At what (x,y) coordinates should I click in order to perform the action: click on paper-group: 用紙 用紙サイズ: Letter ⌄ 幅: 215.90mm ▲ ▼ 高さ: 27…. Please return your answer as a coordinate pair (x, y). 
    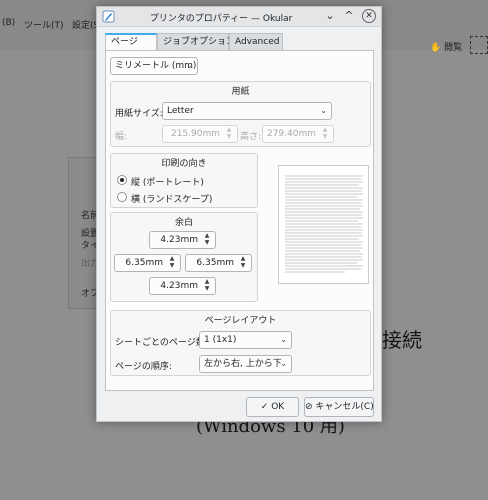
    Looking at the image, I should click on (240, 114).